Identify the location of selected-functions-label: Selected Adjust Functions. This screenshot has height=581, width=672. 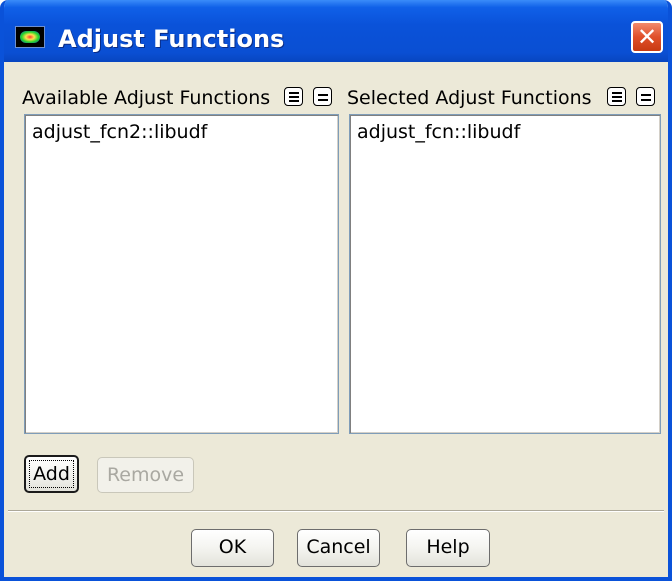
(469, 98).